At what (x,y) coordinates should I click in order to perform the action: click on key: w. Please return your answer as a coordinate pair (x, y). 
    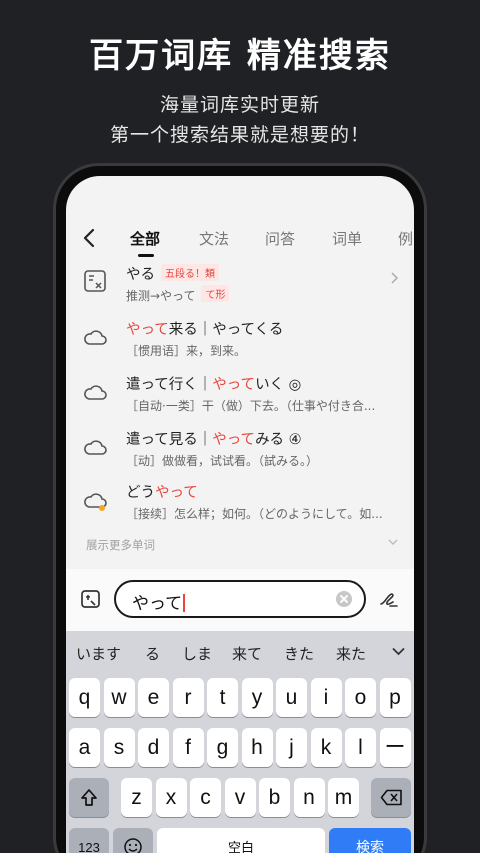
    Looking at the image, I should click on (119, 697).